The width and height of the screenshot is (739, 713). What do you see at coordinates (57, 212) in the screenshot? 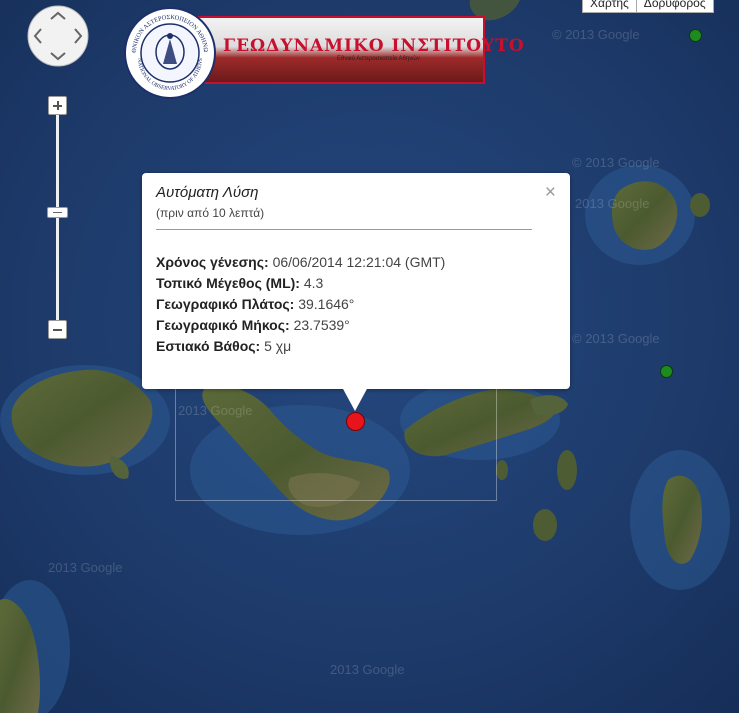
I see `zoom-slider-handle` at bounding box center [57, 212].